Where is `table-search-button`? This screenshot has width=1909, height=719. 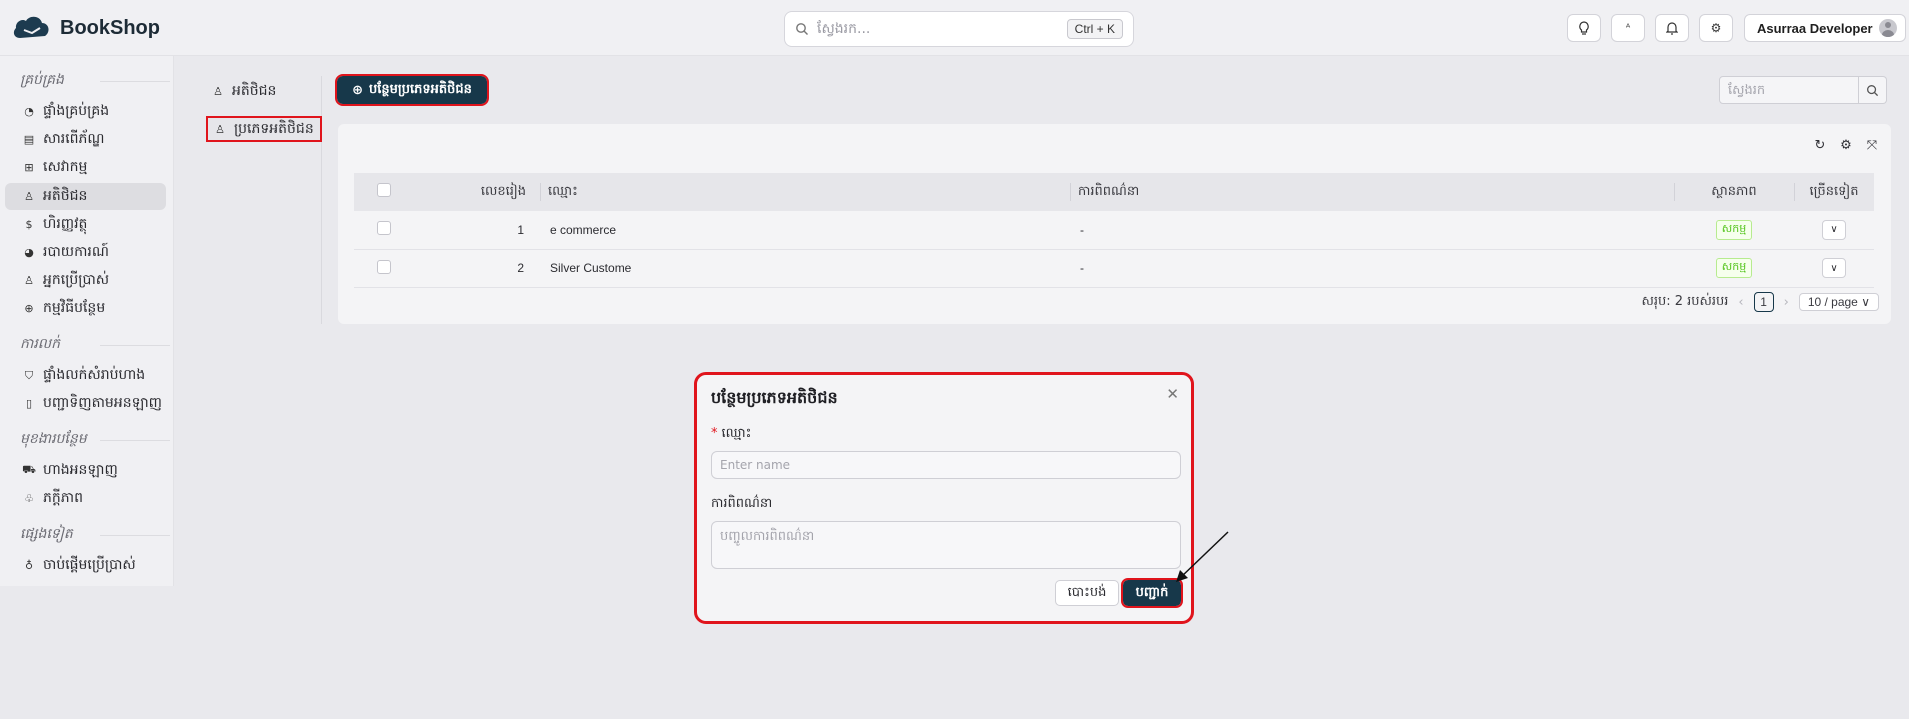
table-search-button is located at coordinates (1873, 90).